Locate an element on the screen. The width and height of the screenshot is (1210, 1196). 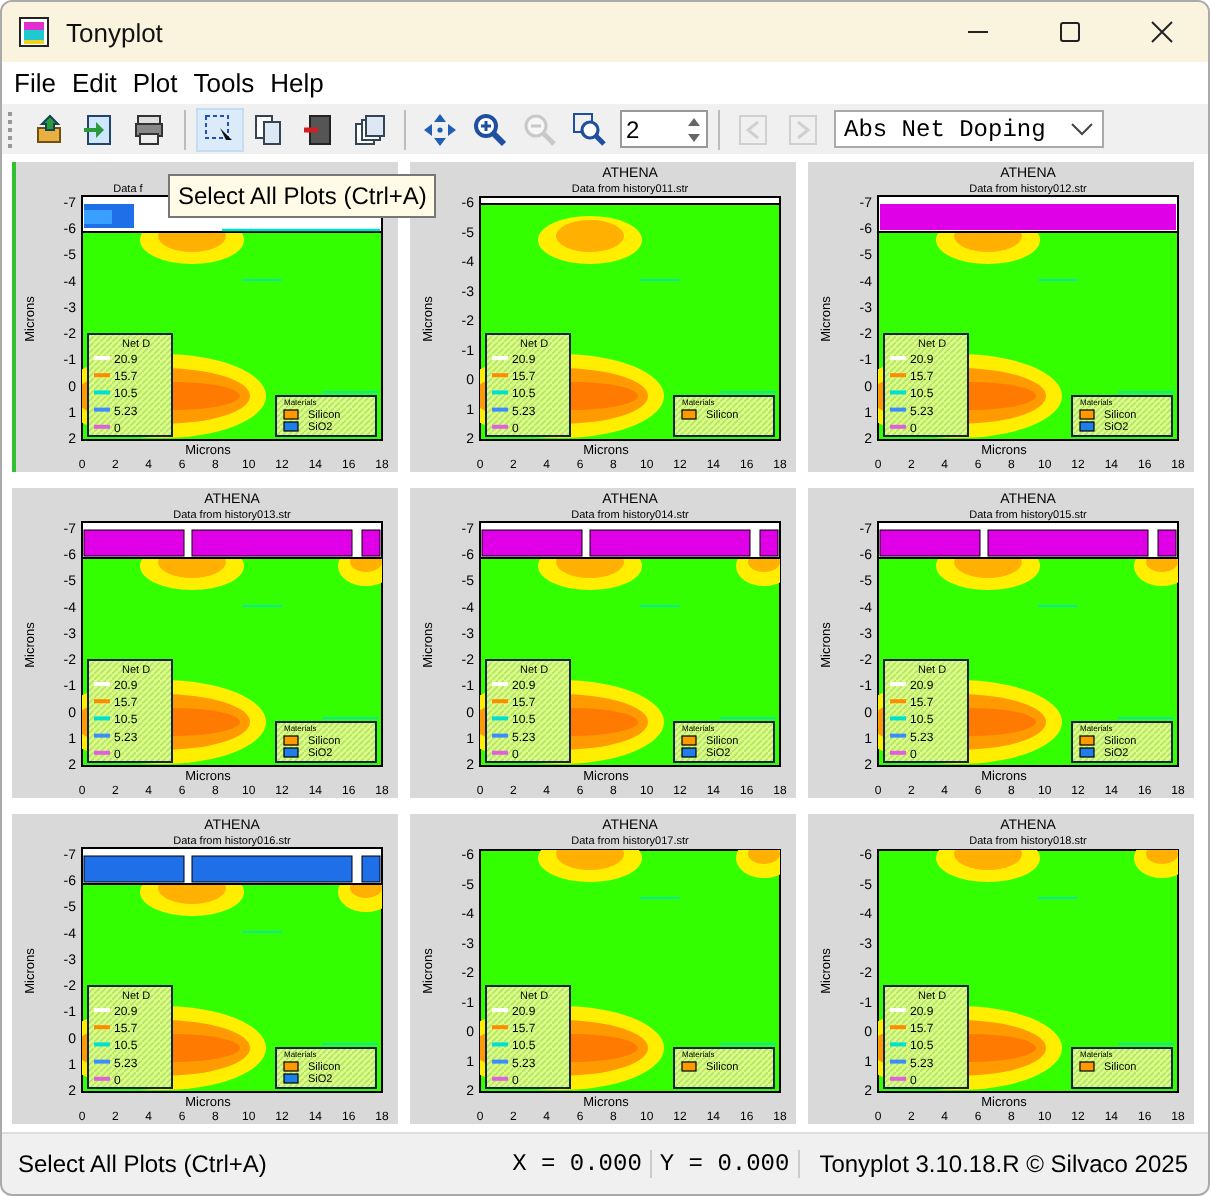
menu-item: Tools is located at coordinates (224, 83).